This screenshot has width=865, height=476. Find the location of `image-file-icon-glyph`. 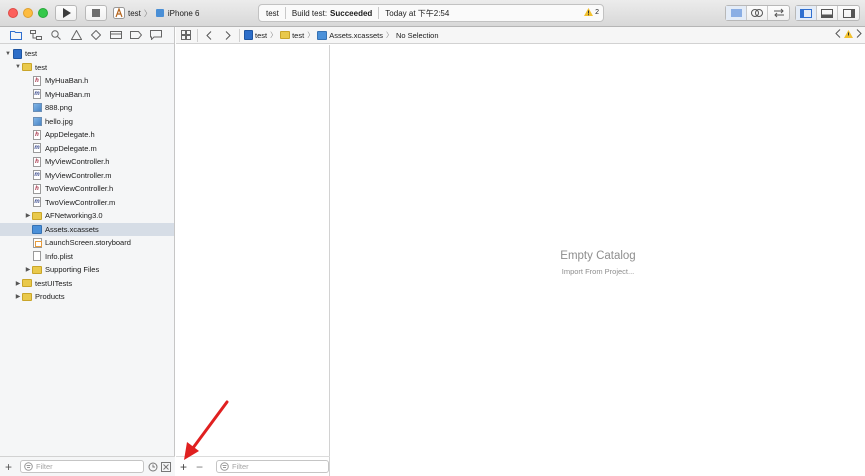

image-file-icon-glyph is located at coordinates (37, 108).